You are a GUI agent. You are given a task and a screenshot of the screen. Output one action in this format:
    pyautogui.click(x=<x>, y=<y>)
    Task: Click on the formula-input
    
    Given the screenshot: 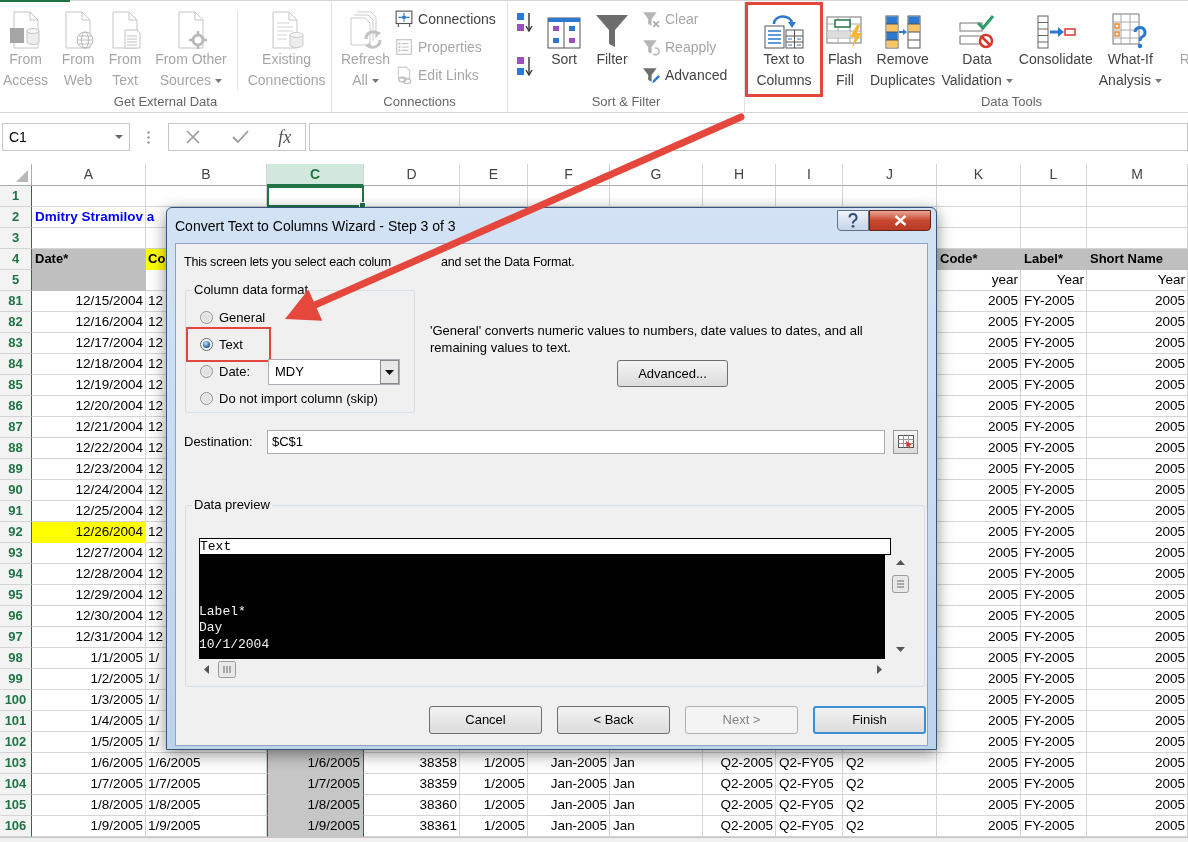 What is the action you would take?
    pyautogui.click(x=748, y=137)
    